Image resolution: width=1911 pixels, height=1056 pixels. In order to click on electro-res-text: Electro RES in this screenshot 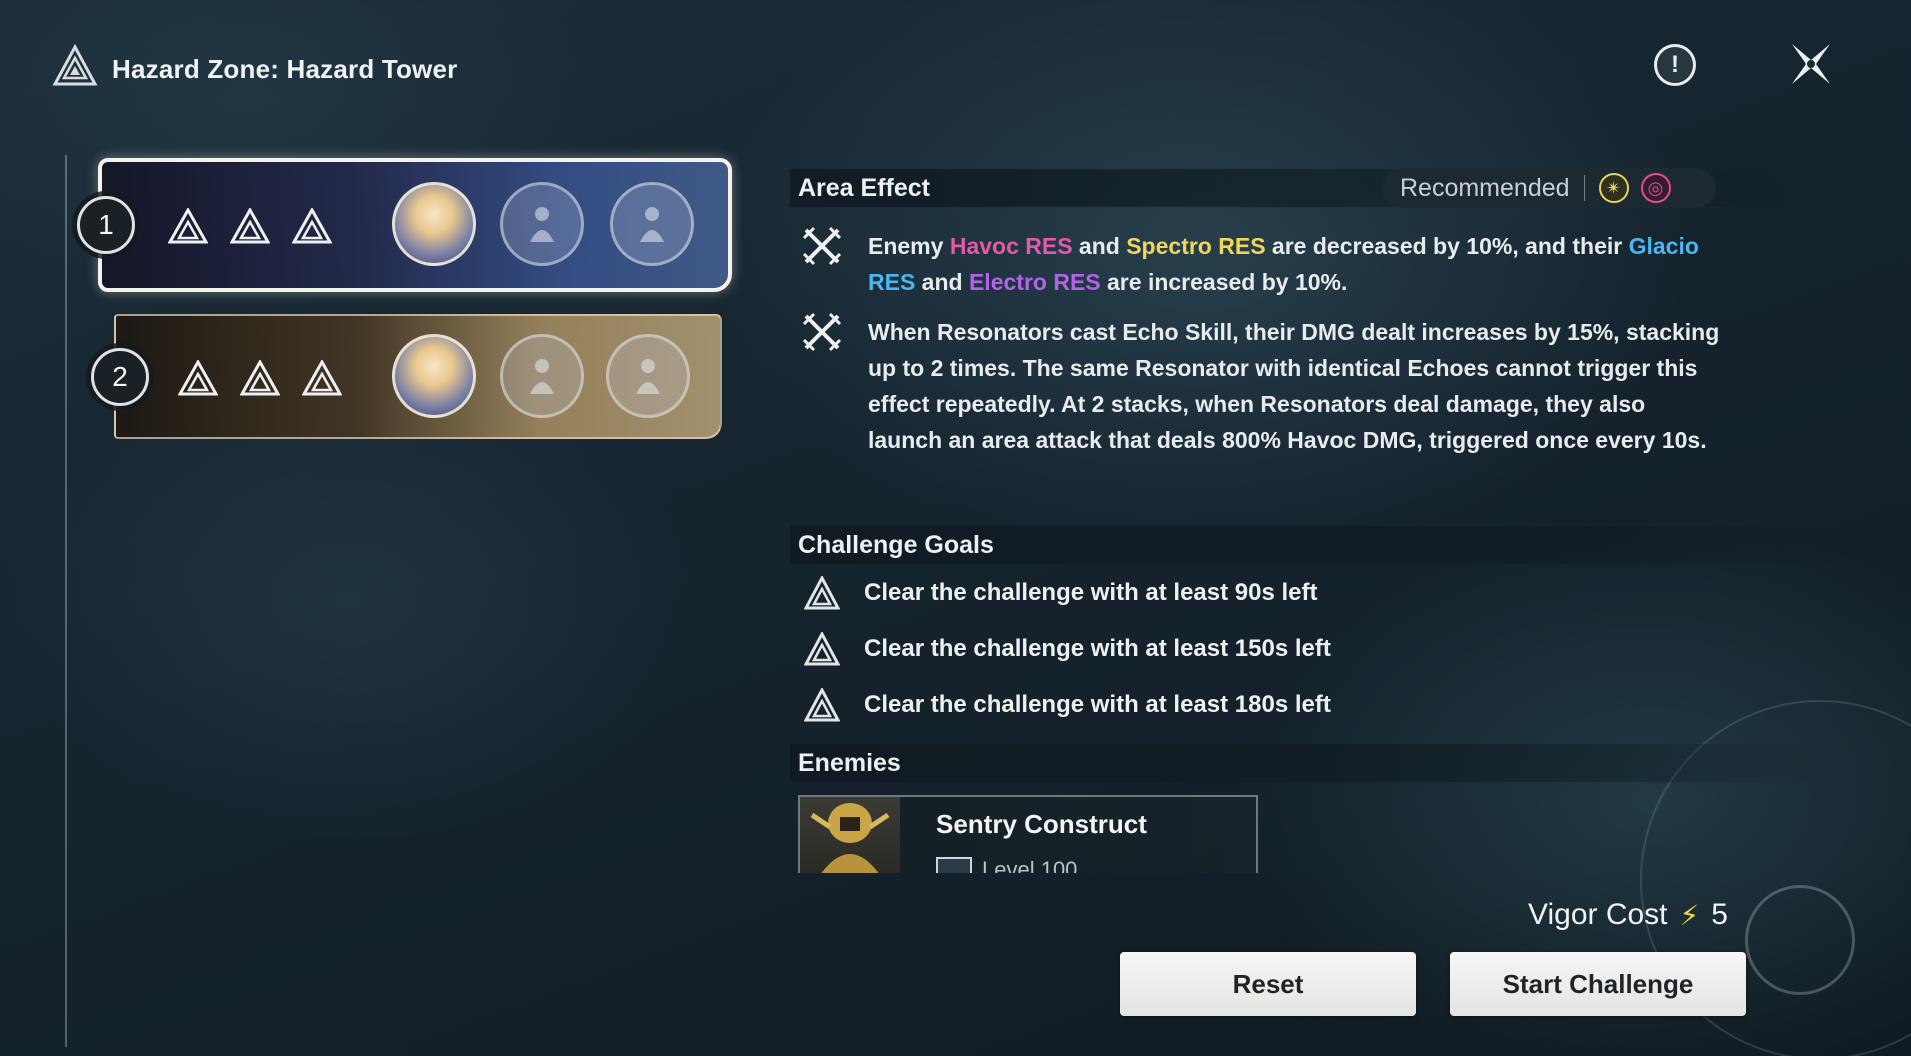, I will do `click(1034, 282)`.